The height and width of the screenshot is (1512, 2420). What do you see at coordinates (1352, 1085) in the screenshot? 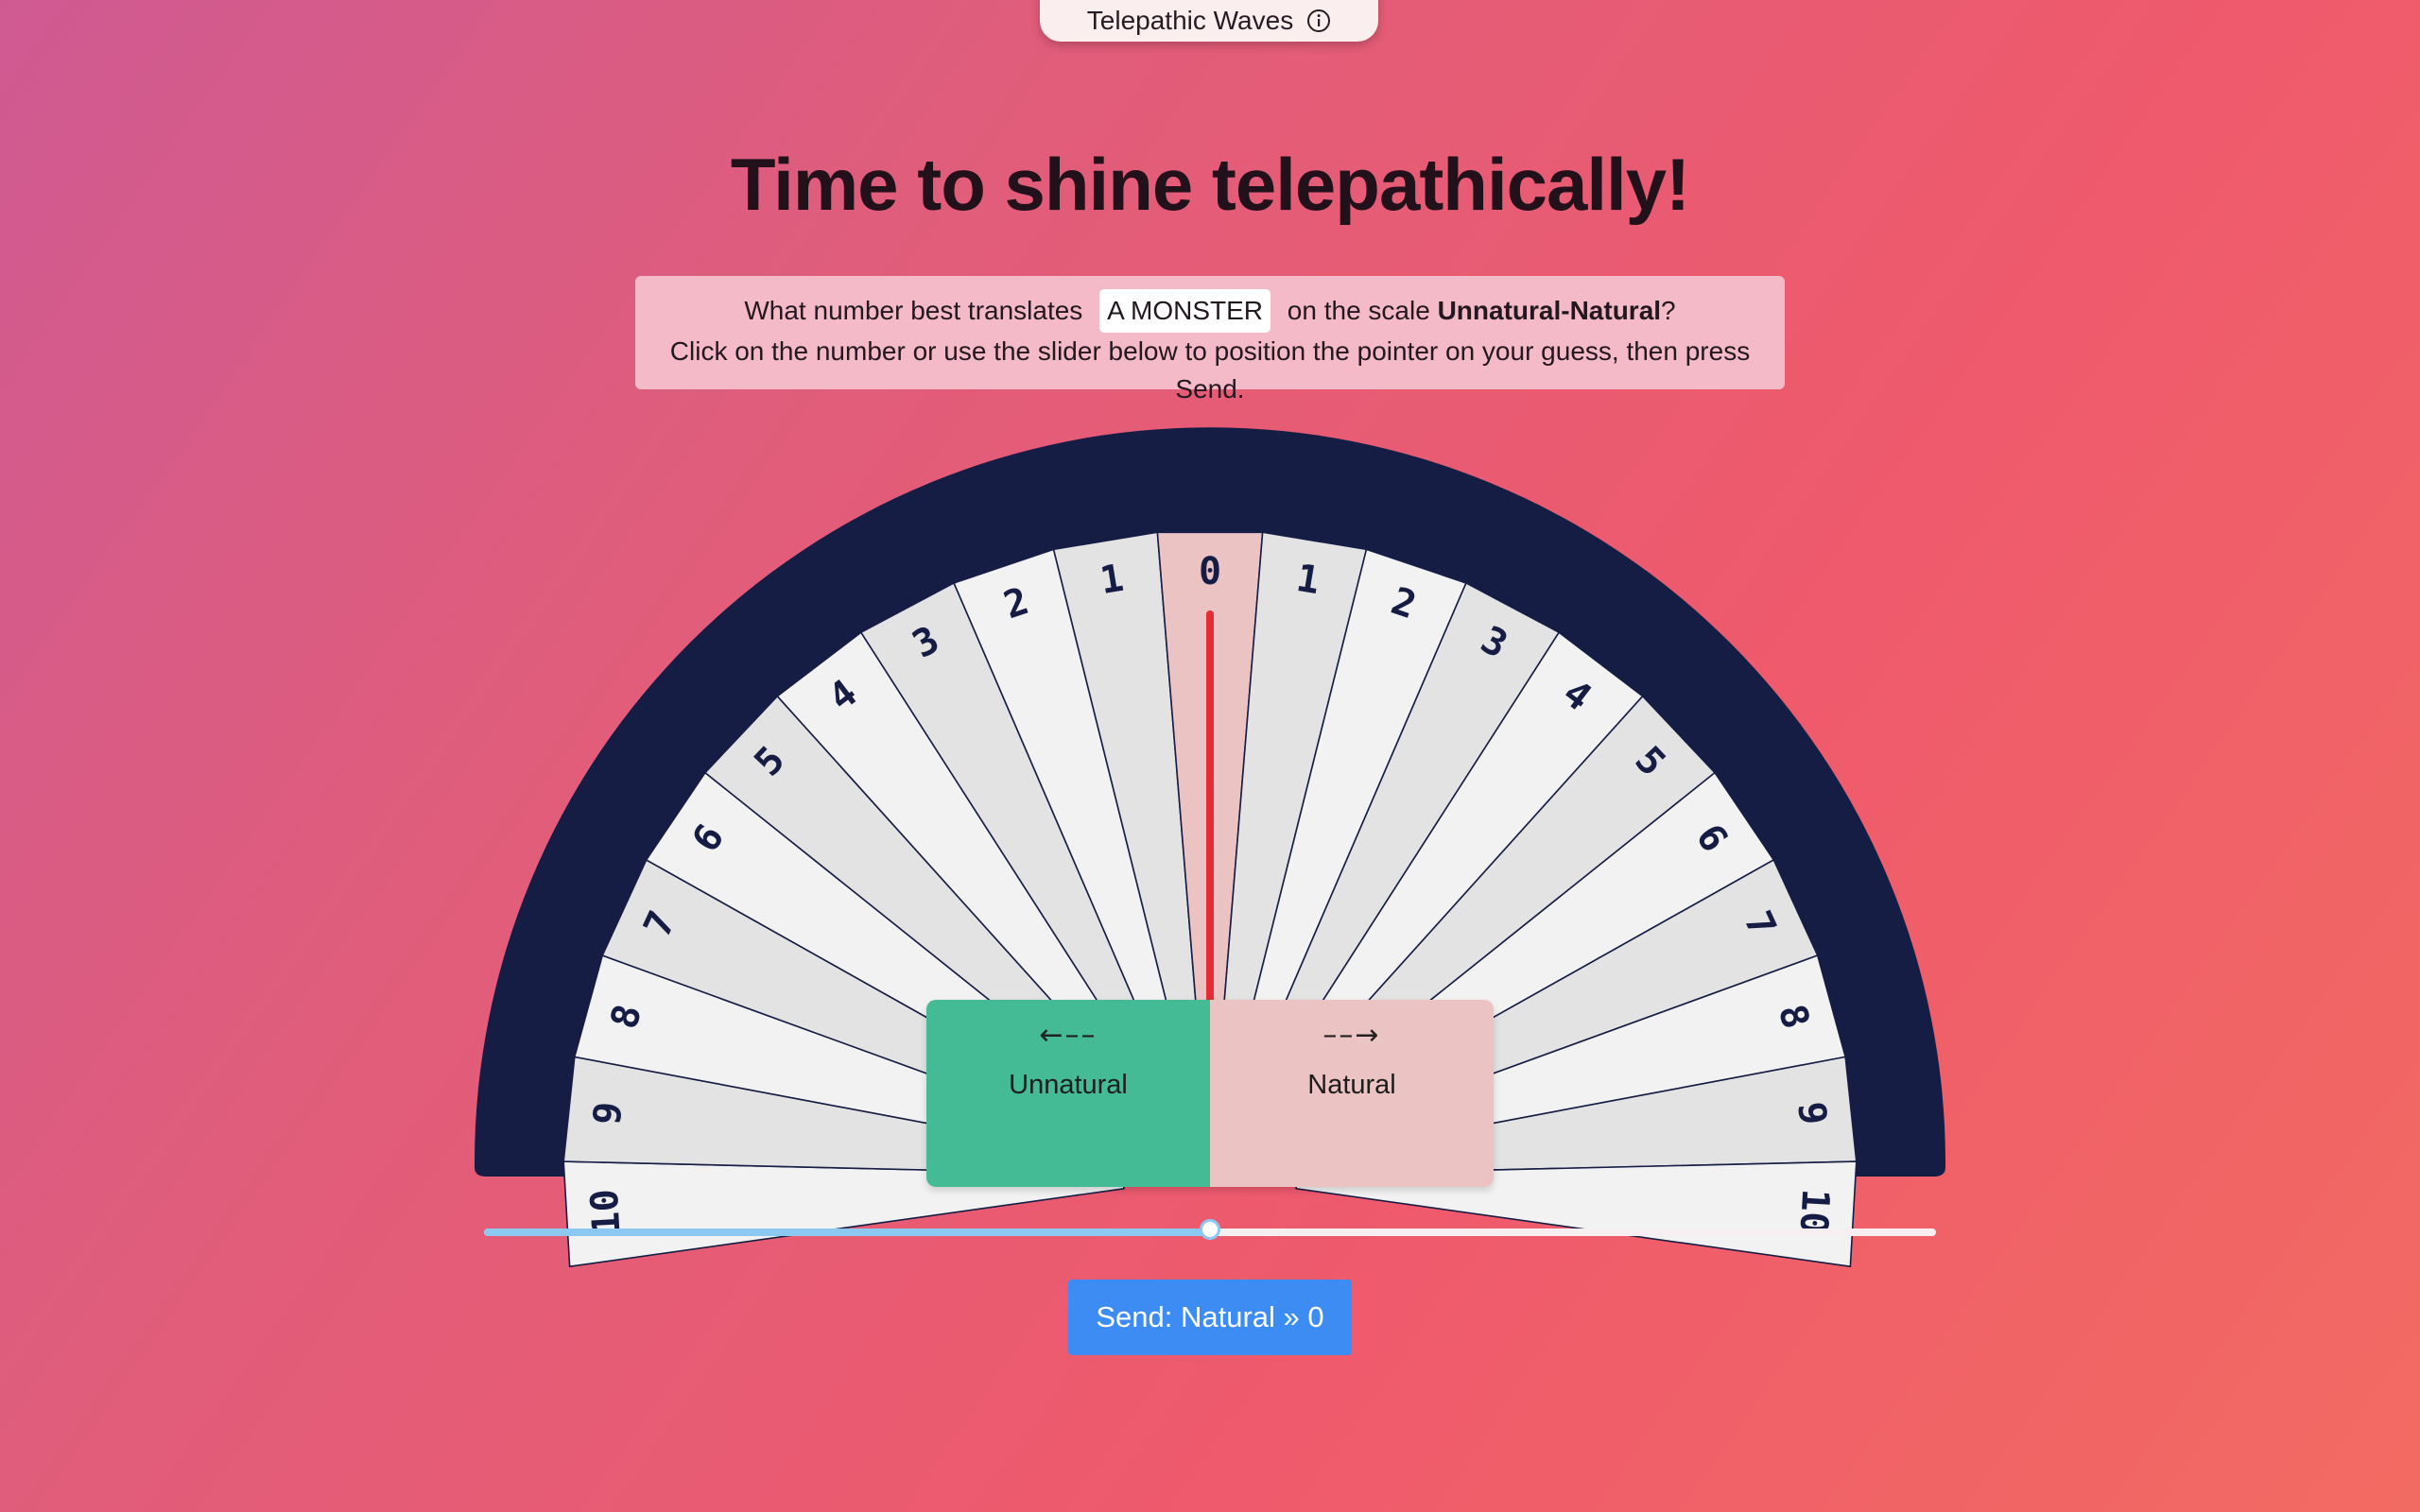
I see `natural-label: Natural` at bounding box center [1352, 1085].